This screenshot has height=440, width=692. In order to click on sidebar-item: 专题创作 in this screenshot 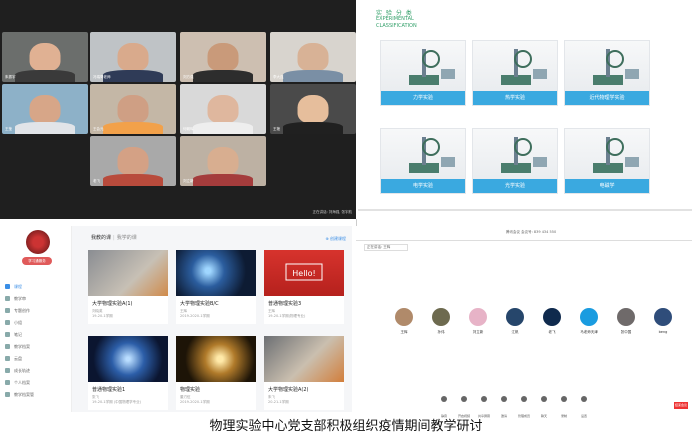, I will do `click(17, 311)`.